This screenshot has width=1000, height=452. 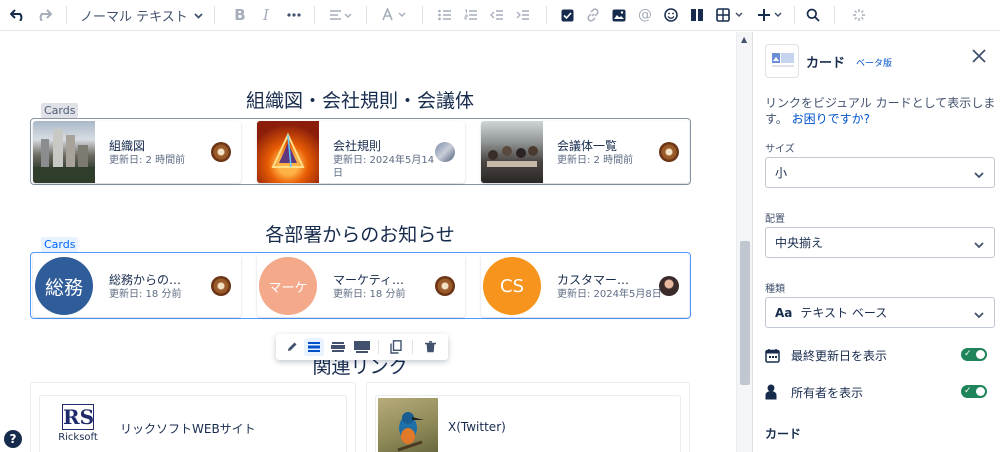 I want to click on card-thumbnail: 総務, so click(x=64, y=286).